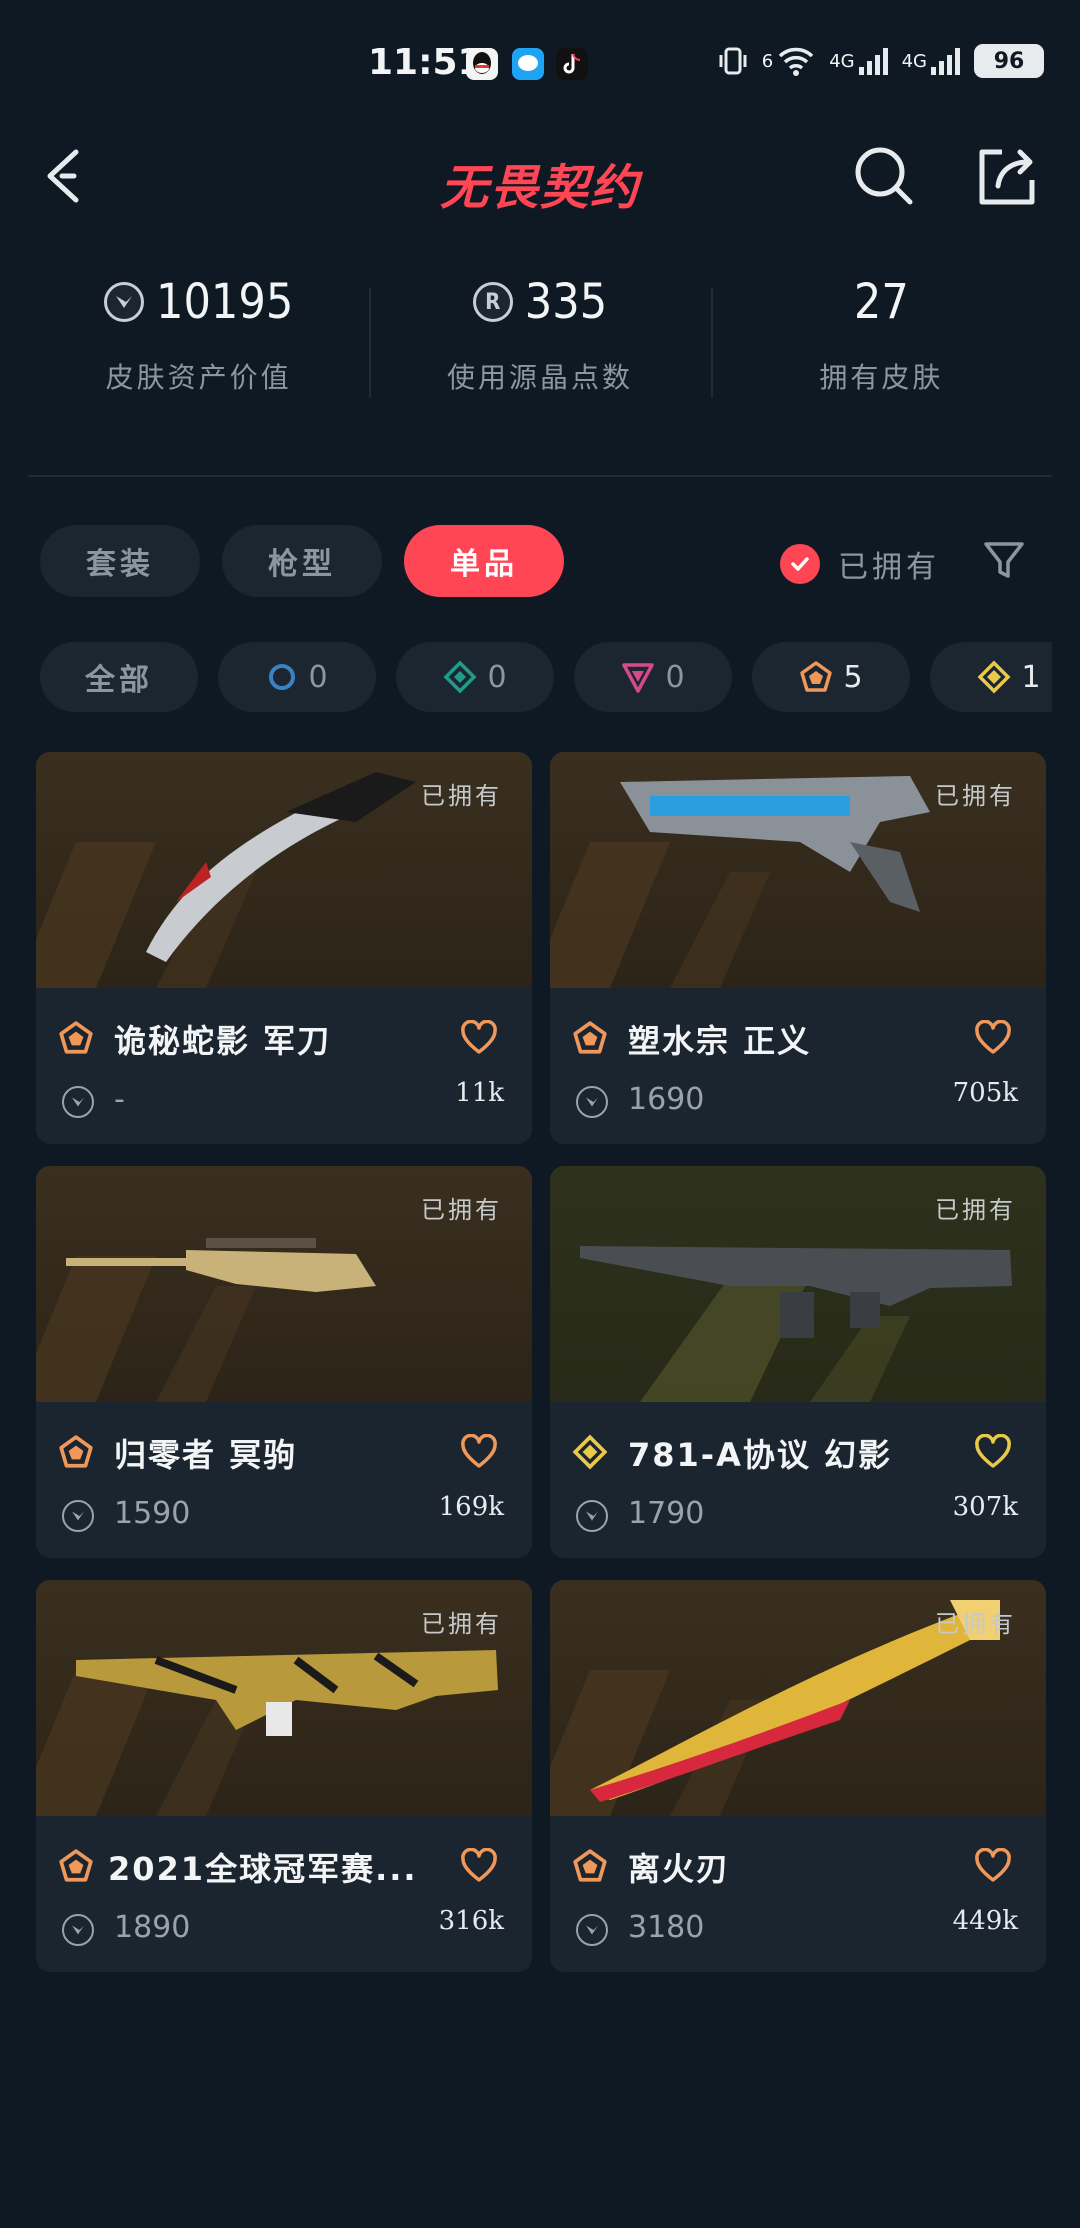  Describe the element at coordinates (540, 476) in the screenshot. I see `divider` at that location.